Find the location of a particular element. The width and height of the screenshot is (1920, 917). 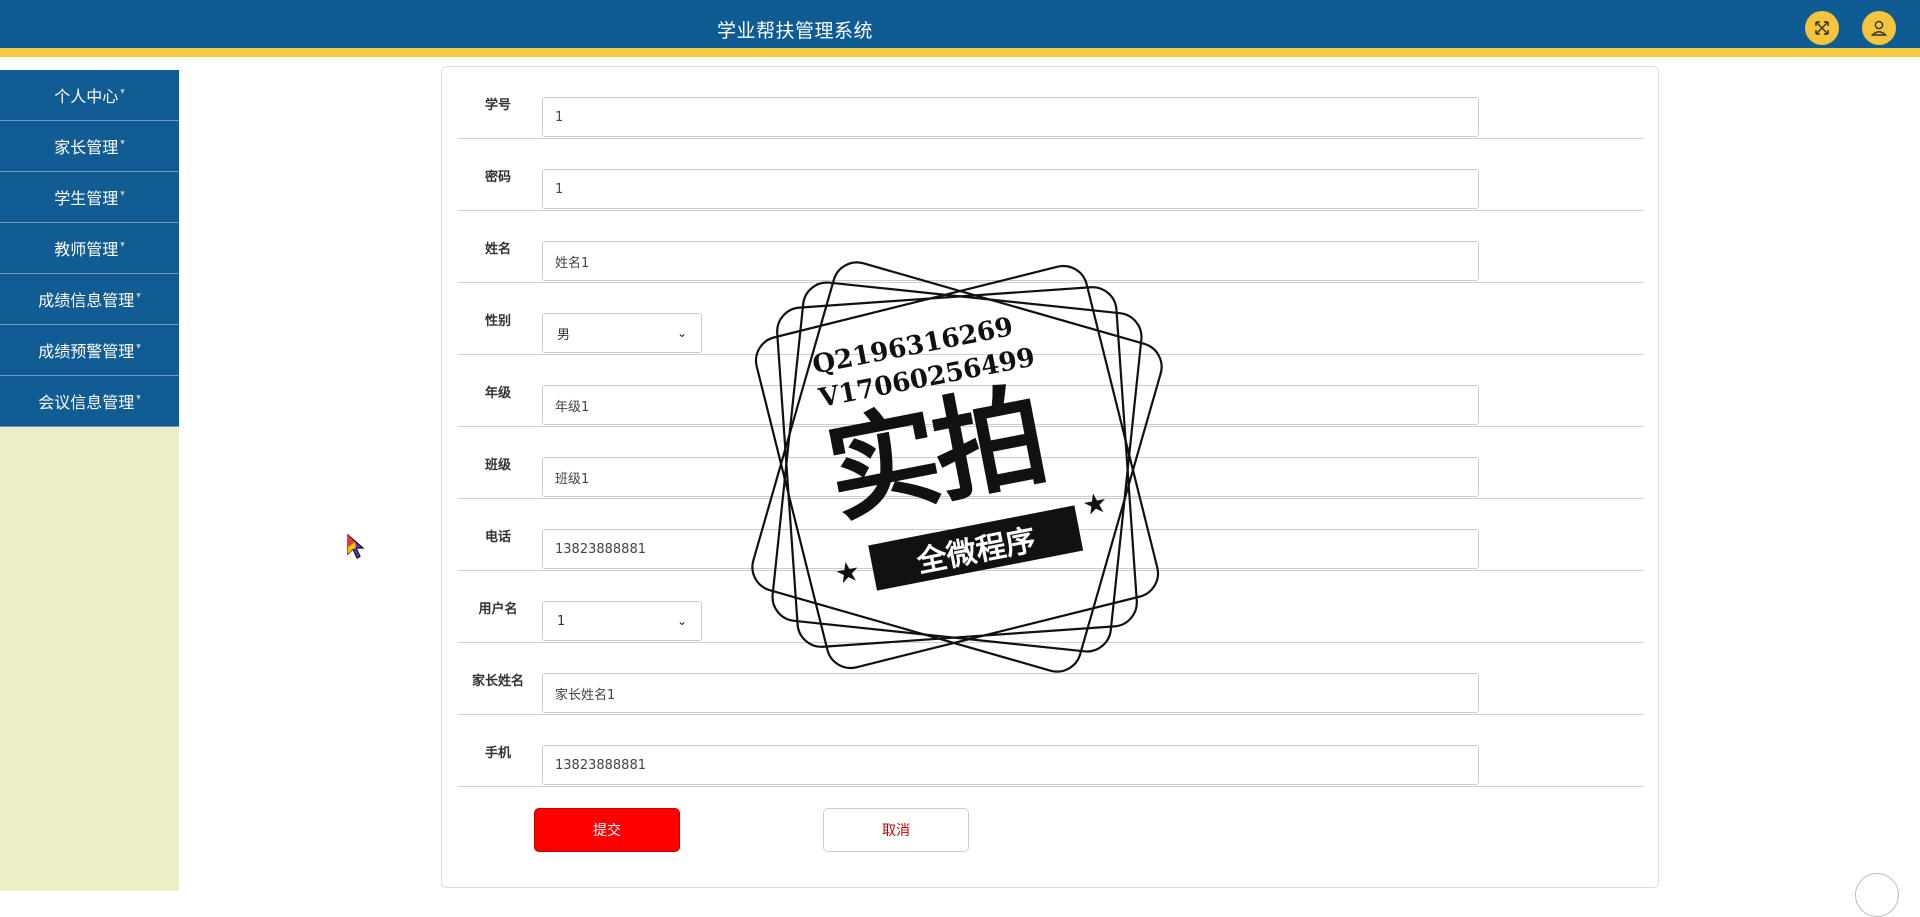

fullscreen-icon is located at coordinates (1822, 28).